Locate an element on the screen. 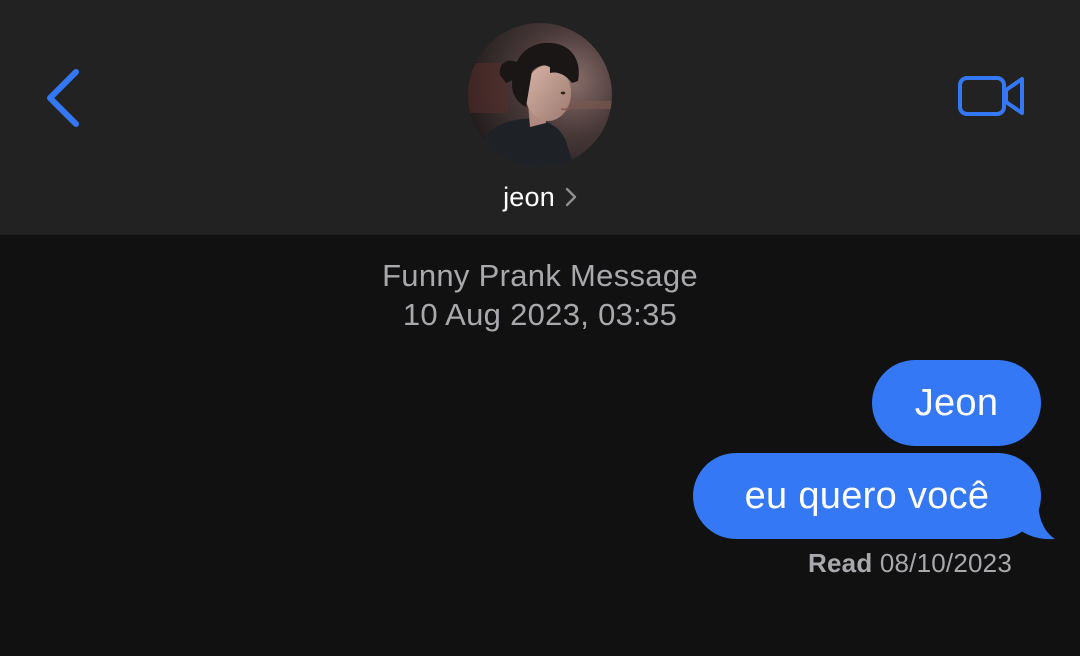 Image resolution: width=1080 pixels, height=656 pixels. message-text: eu quero você is located at coordinates (867, 495).